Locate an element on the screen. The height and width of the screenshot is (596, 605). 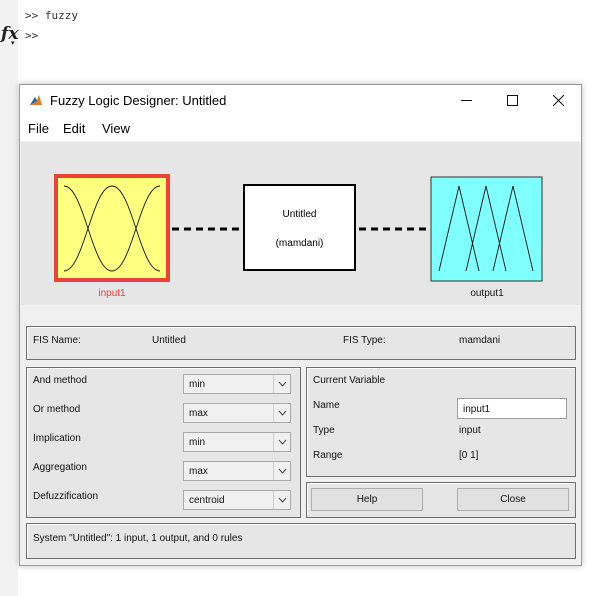
method-label: And method is located at coordinates (60, 380).